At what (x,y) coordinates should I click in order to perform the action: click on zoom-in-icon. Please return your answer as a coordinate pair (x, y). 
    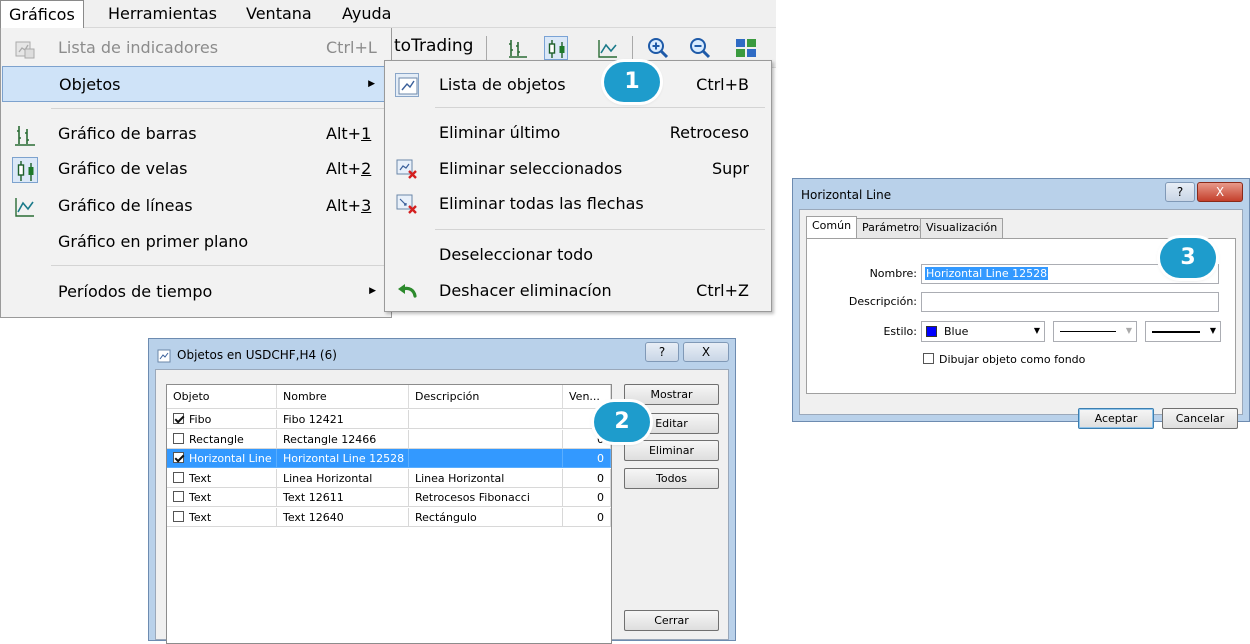
    Looking at the image, I should click on (658, 48).